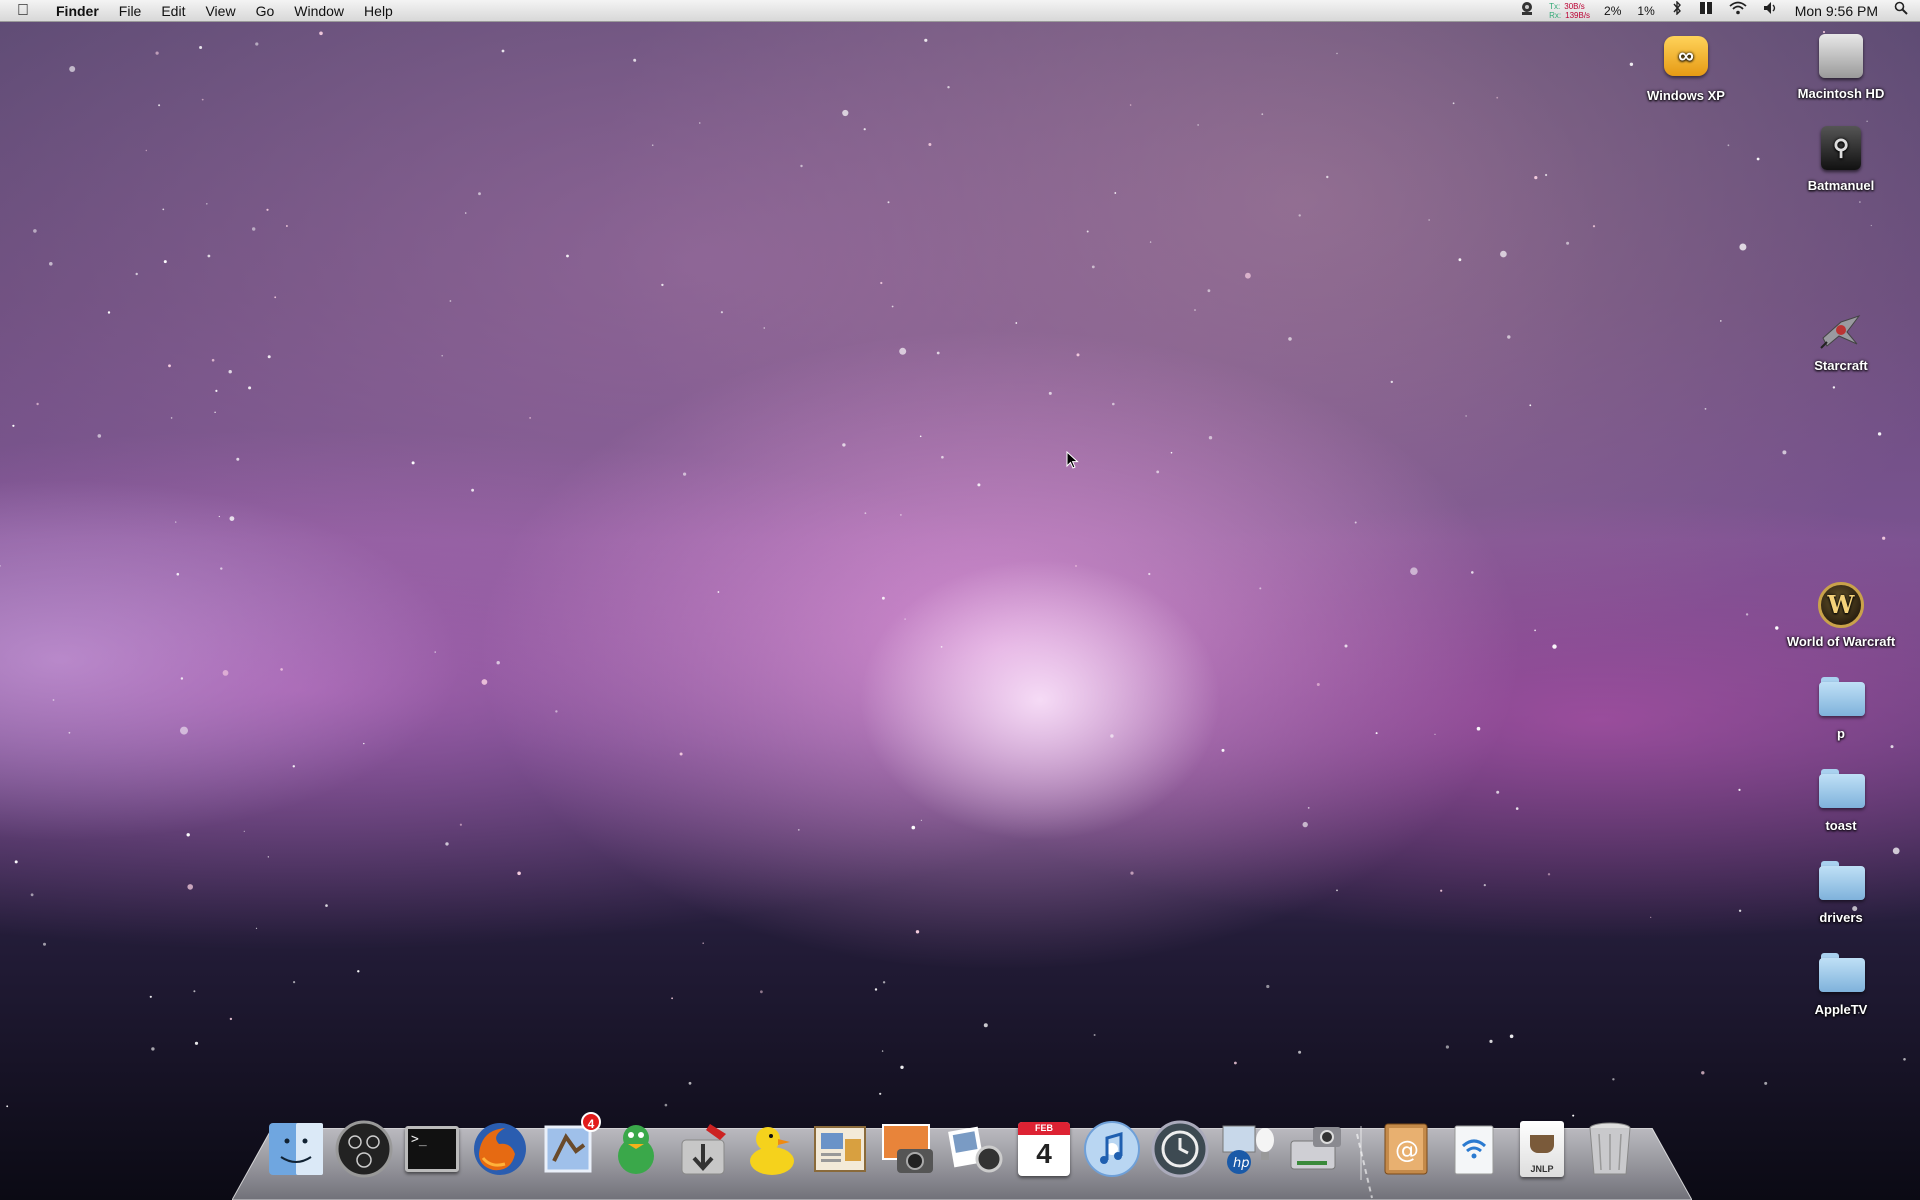 This screenshot has width=1920, height=1200. I want to click on menubar-clock: Mon 9:56 PM, so click(1836, 11).